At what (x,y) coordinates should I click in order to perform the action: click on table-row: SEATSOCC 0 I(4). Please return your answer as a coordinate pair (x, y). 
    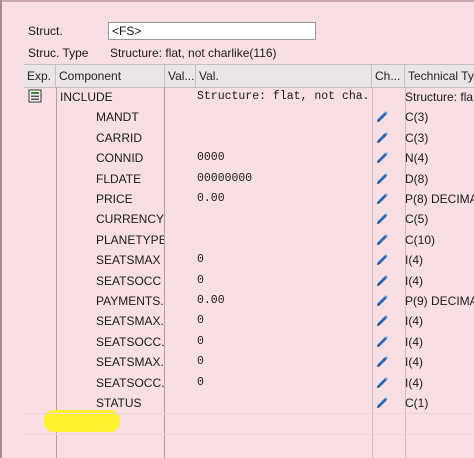
    Looking at the image, I should click on (249, 281).